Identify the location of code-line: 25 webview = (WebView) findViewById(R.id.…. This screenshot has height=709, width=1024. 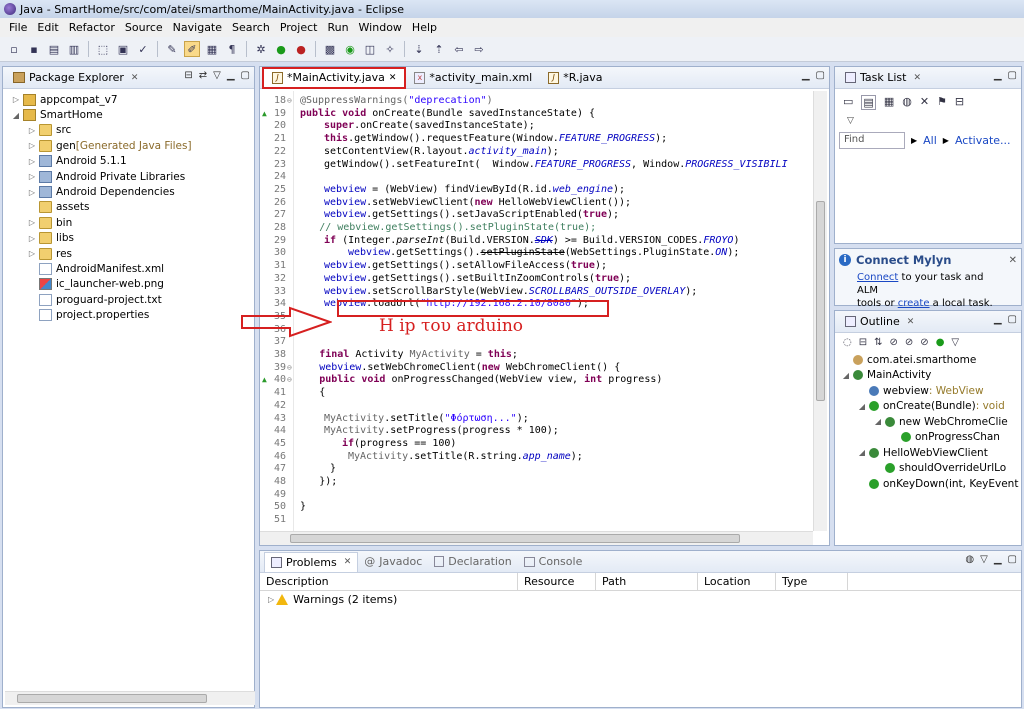
(532, 190).